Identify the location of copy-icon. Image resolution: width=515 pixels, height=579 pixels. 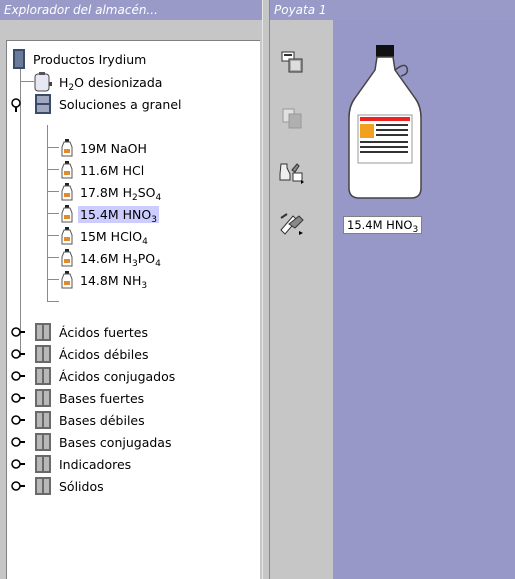
(292, 118).